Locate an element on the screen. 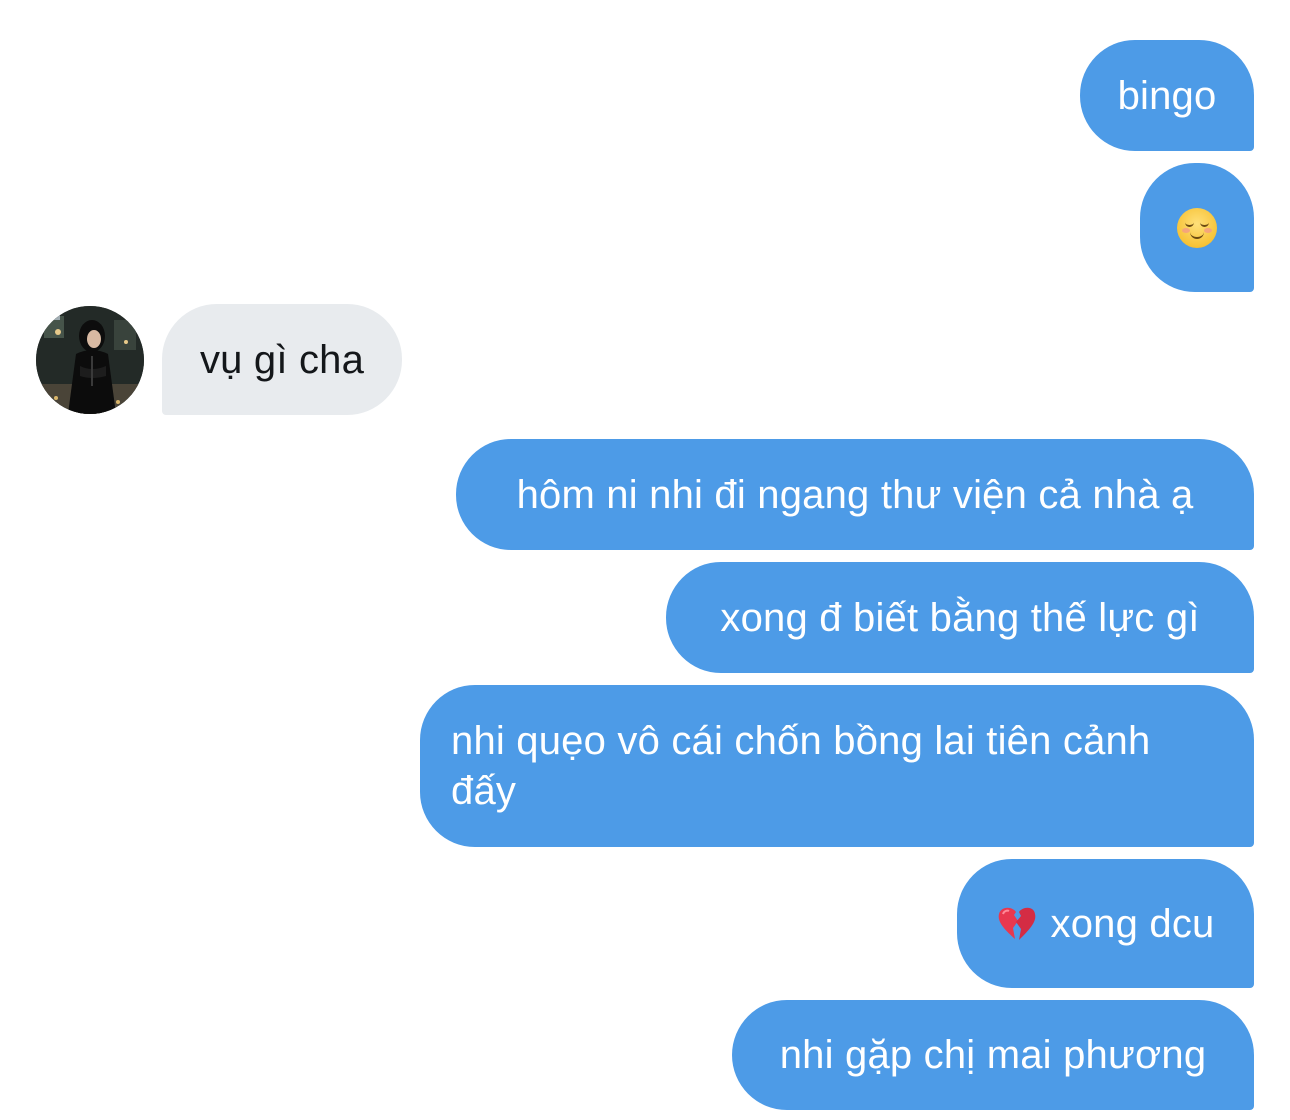  message-text: bingo is located at coordinates (1167, 95).